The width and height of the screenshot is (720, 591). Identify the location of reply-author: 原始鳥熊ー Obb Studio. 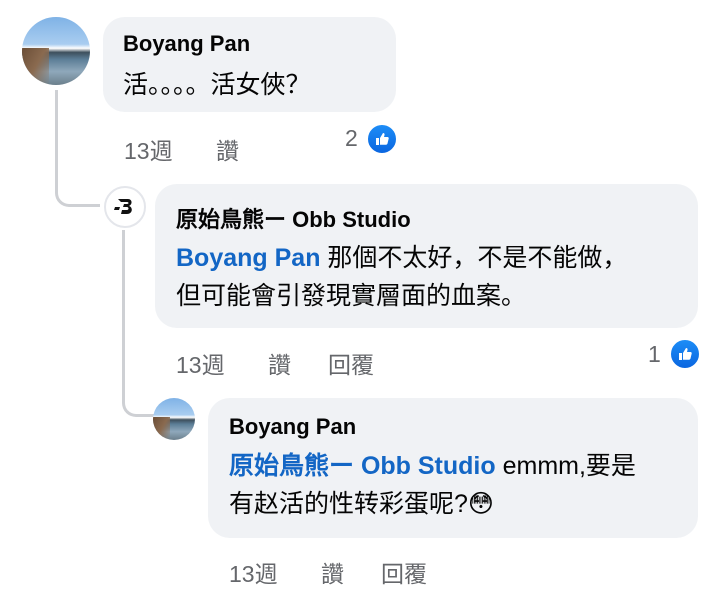
(293, 218).